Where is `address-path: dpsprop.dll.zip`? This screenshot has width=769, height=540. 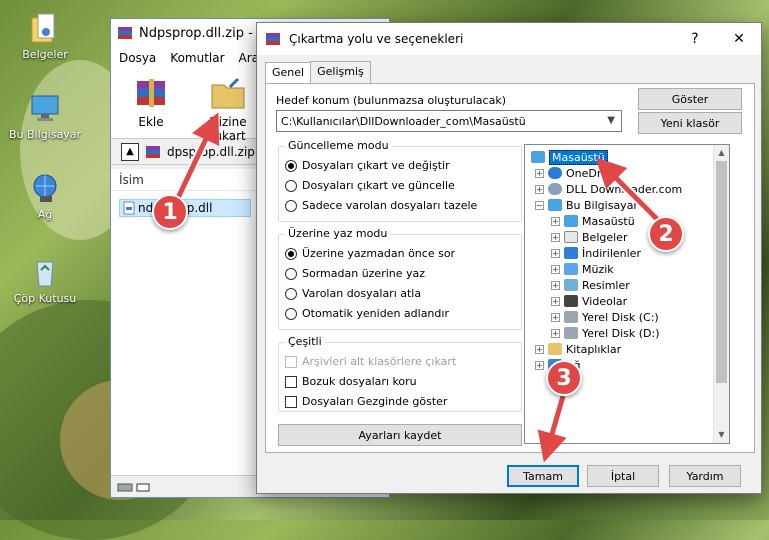
address-path: dpsprop.dll.zip is located at coordinates (211, 151).